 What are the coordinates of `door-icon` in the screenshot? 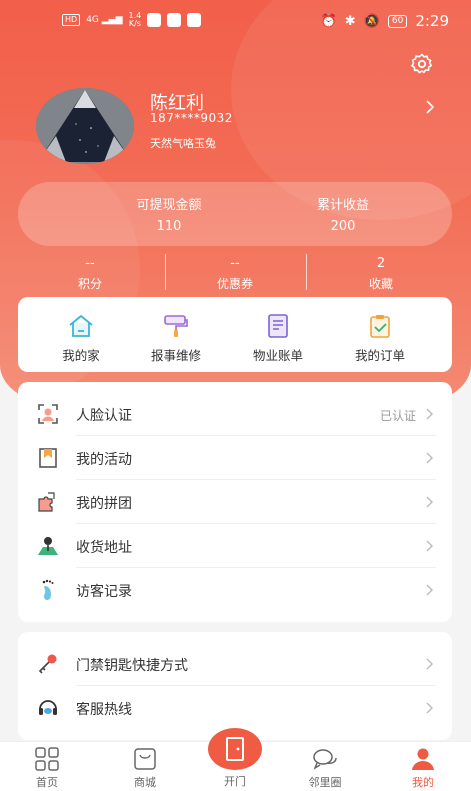 It's located at (235, 749).